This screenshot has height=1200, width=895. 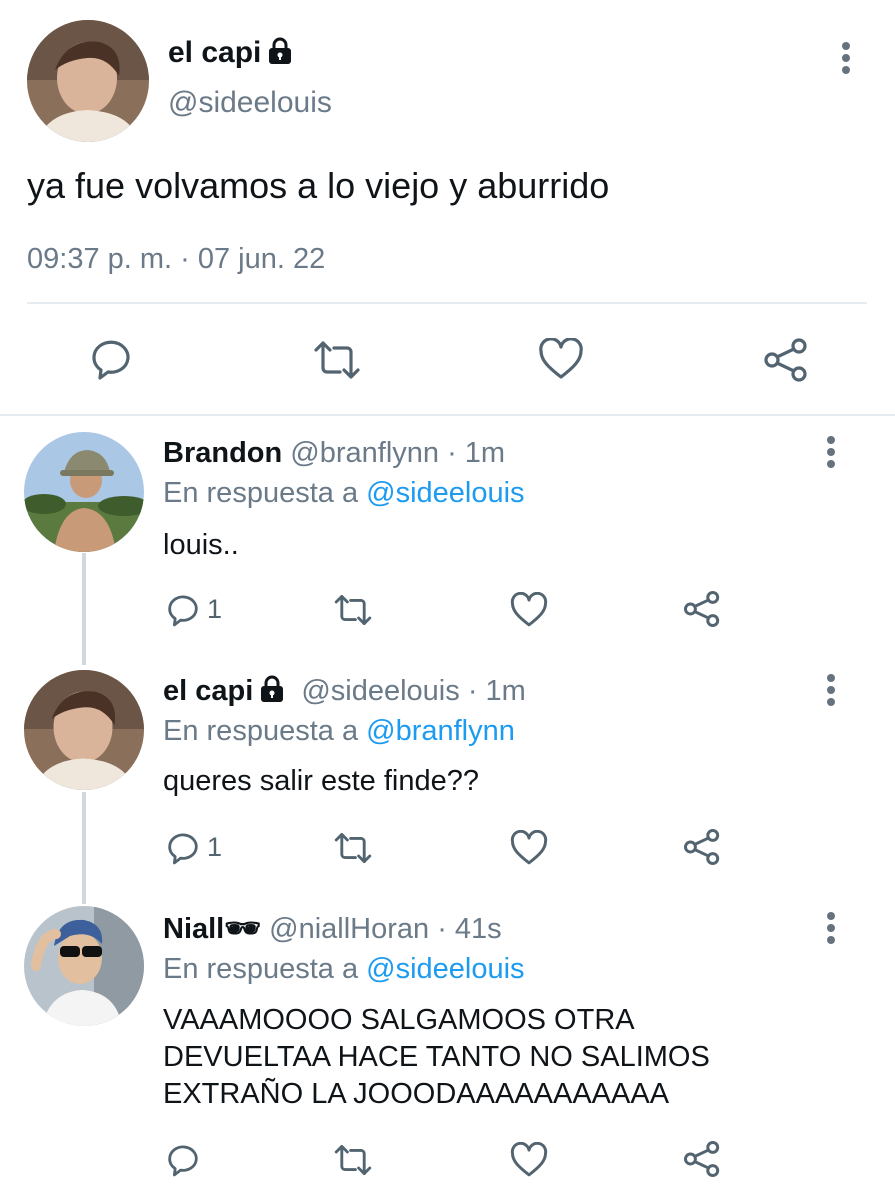 I want to click on reply-text-line: VAAAMOOOO SALGAMOOS OTRA, so click(x=399, y=1020).